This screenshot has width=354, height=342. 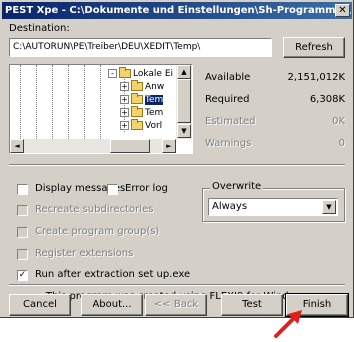 I want to click on register-extensions-label: Register extensions, so click(x=84, y=253).